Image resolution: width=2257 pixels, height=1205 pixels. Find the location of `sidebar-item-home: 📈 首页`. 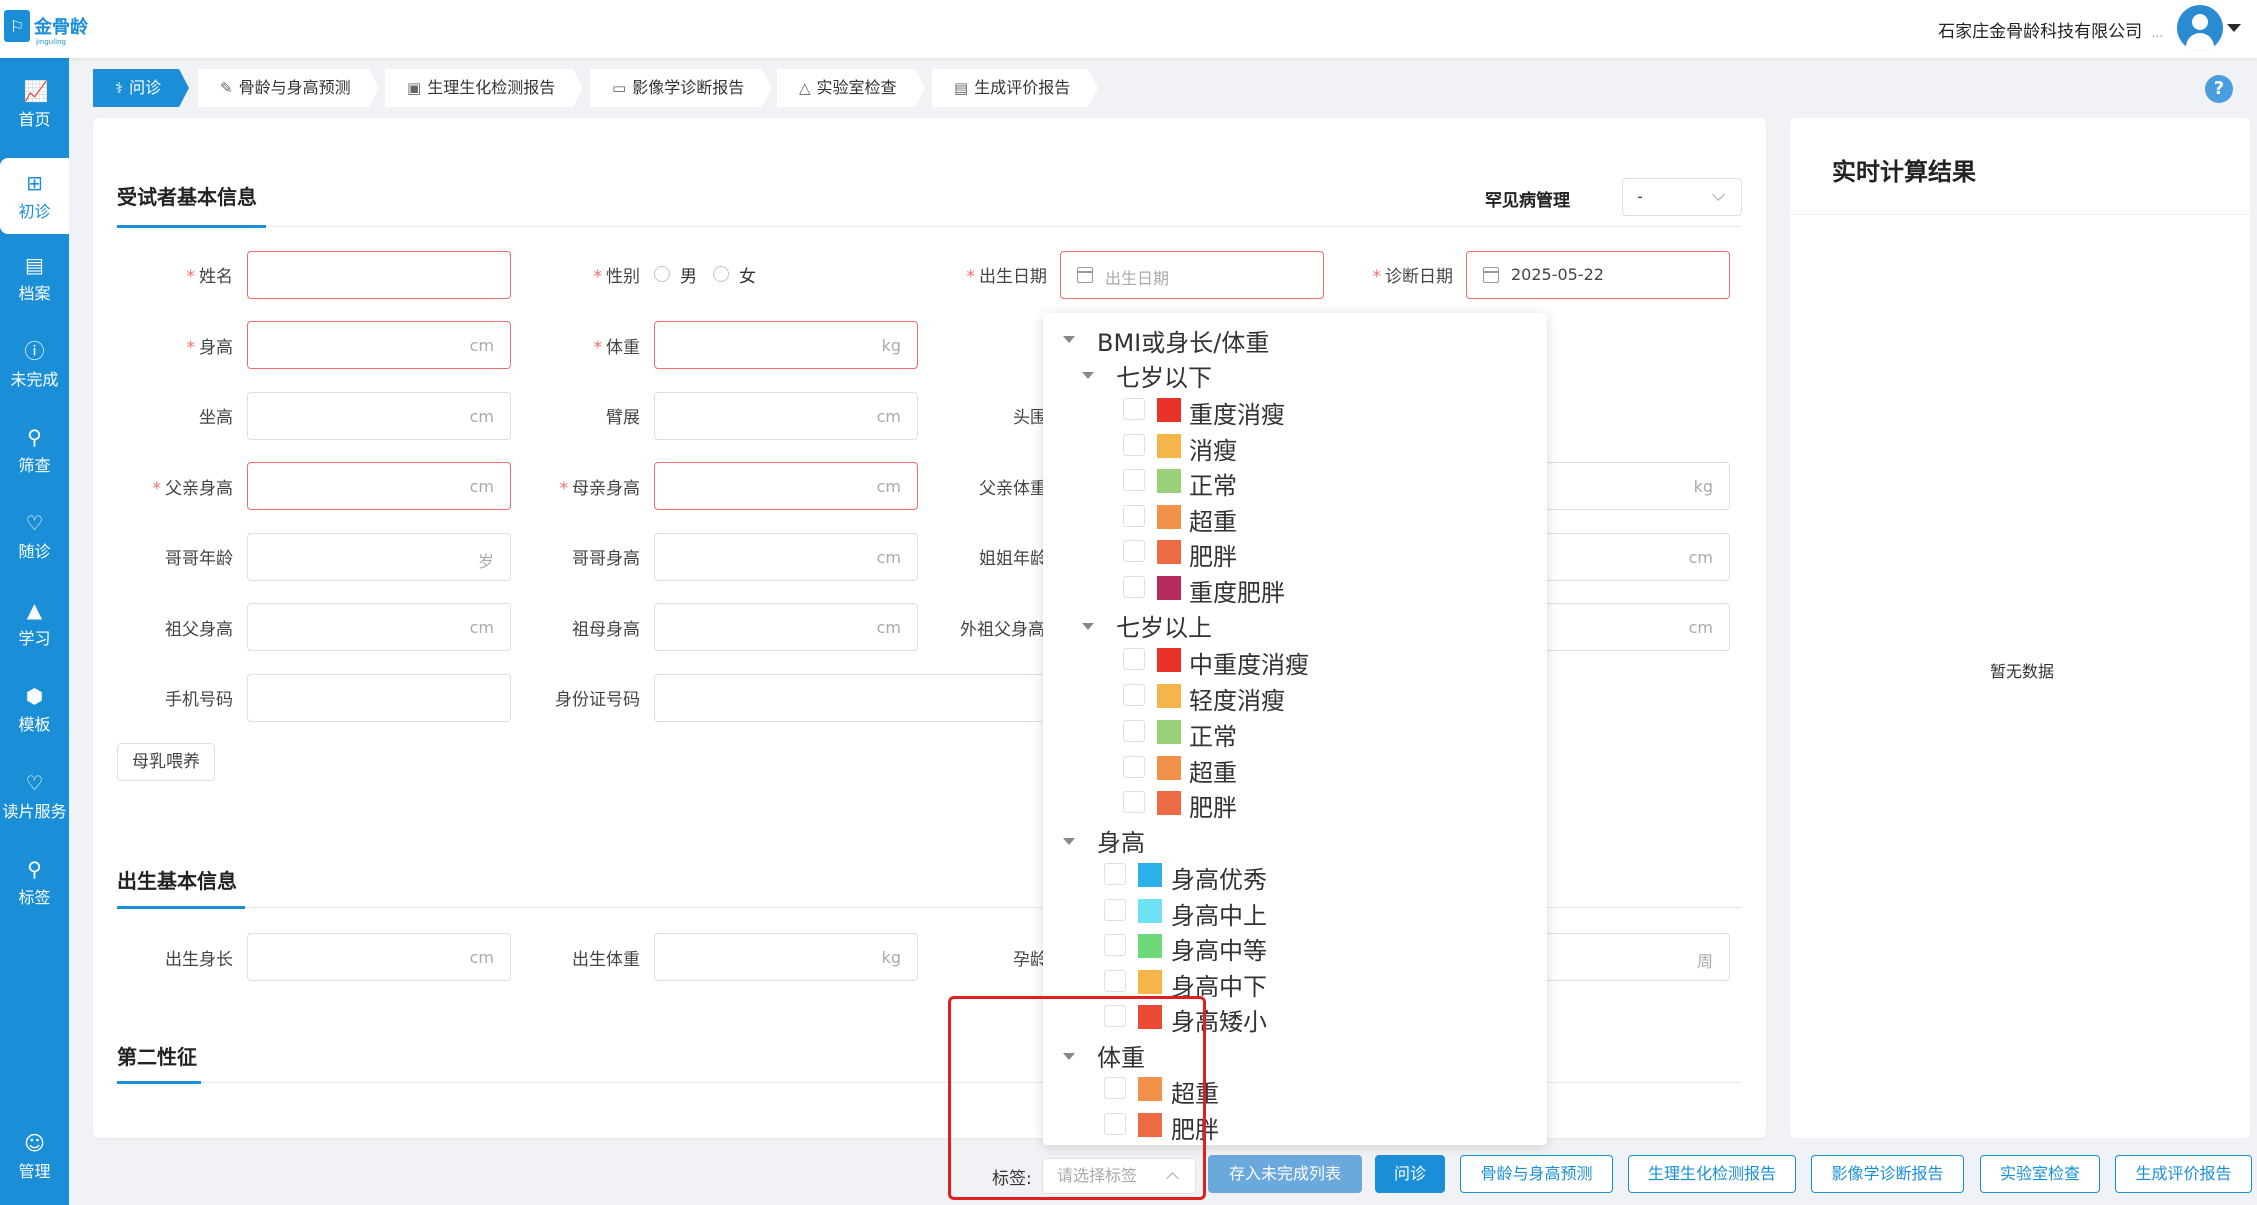

sidebar-item-home: 📈 首页 is located at coordinates (34, 104).